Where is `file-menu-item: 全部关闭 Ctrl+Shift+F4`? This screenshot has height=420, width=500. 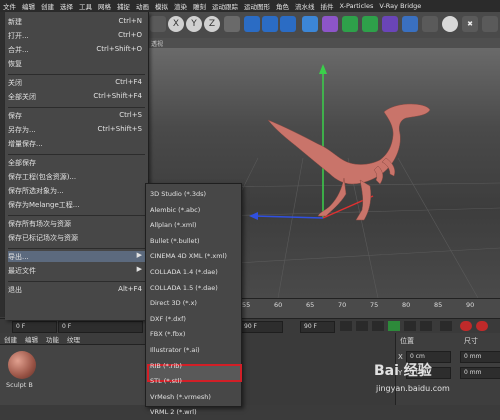
file-menu-item: 全部关闭 Ctrl+Shift+F4 is located at coordinates (76, 96).